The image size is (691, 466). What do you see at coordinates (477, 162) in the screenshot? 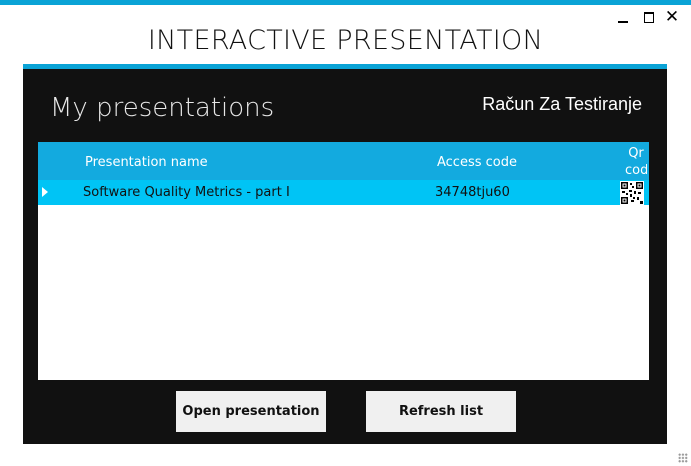
I see `column-header-access-code: Access code` at bounding box center [477, 162].